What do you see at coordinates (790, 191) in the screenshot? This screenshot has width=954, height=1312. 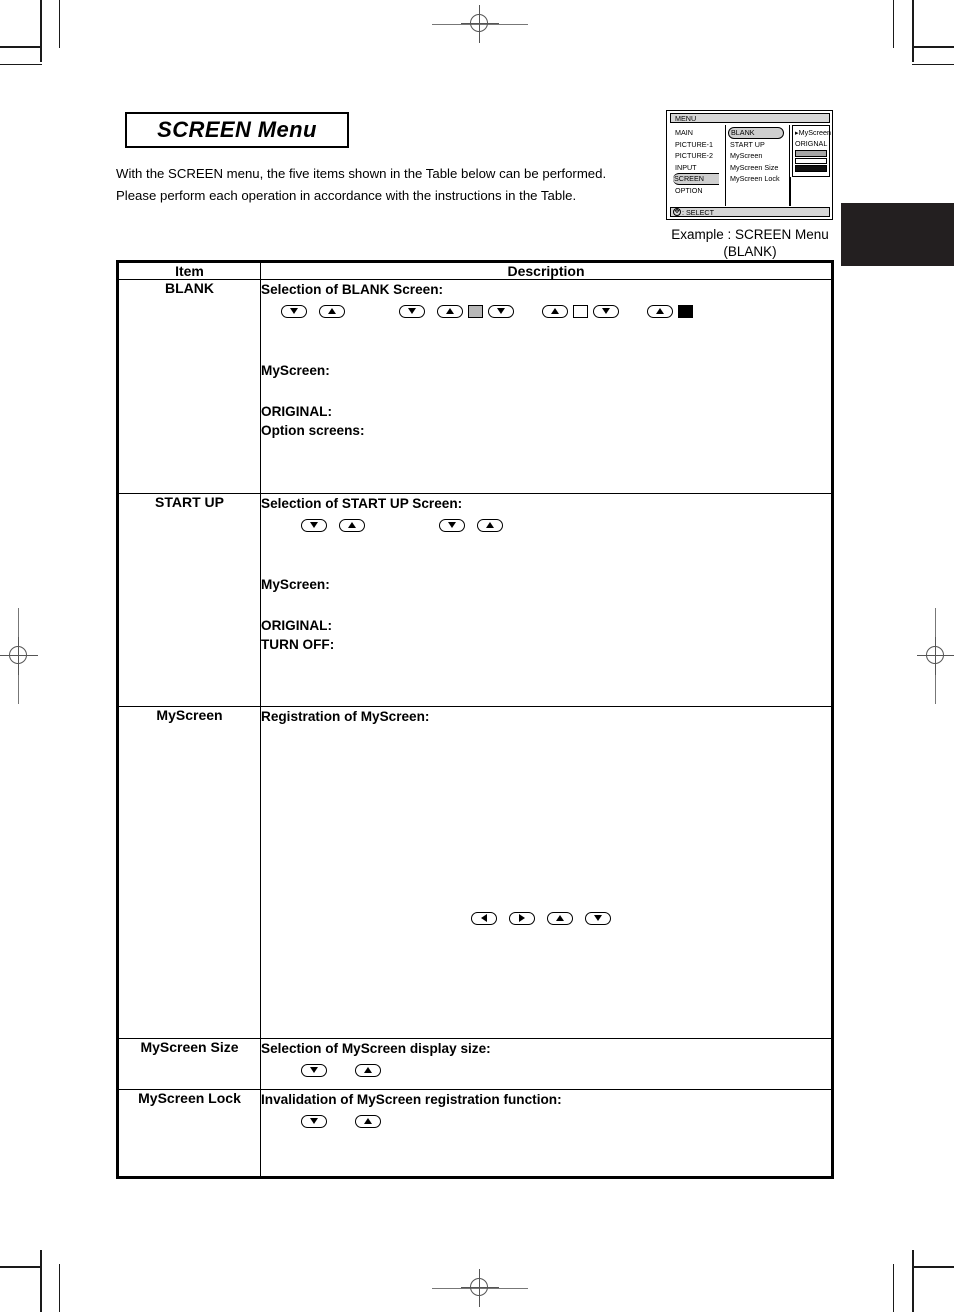 I see `osd-connector-line` at bounding box center [790, 191].